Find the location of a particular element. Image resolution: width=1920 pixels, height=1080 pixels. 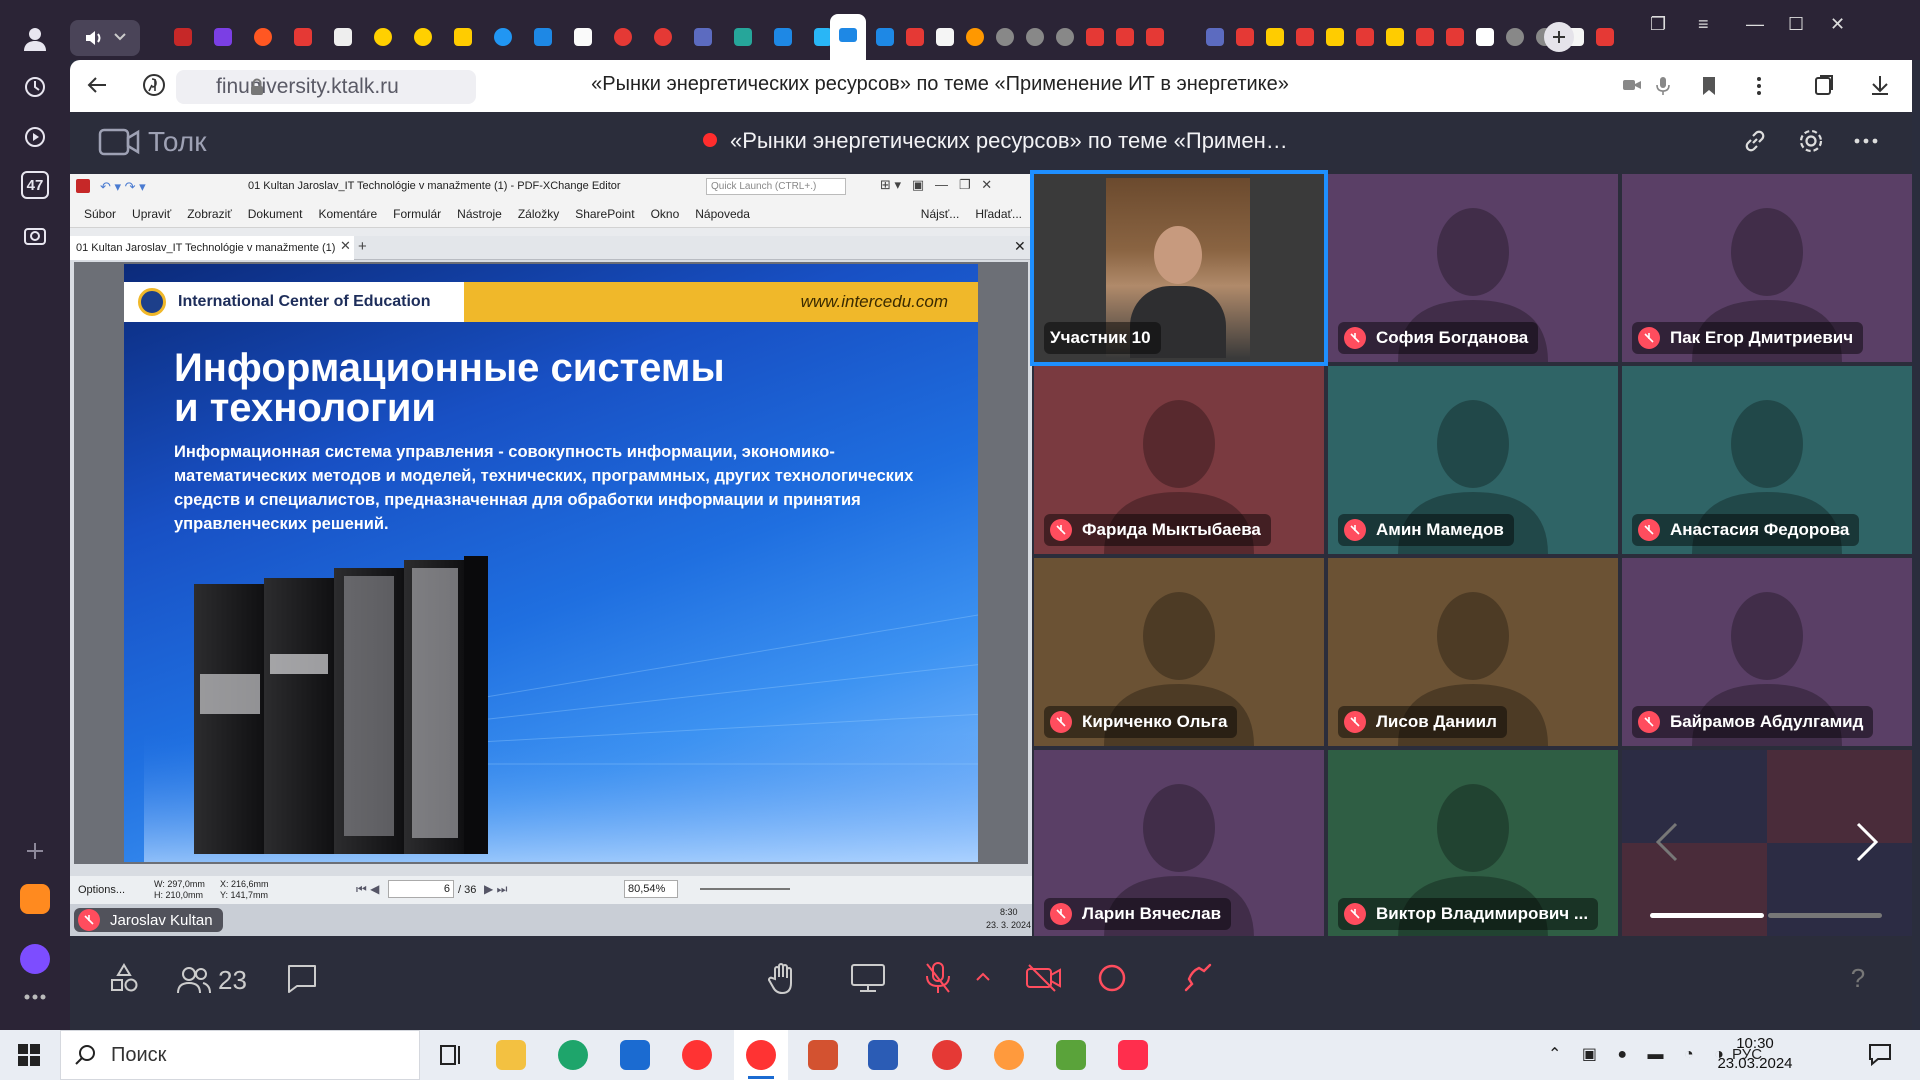

more-participants-tile is located at coordinates (1767, 843).